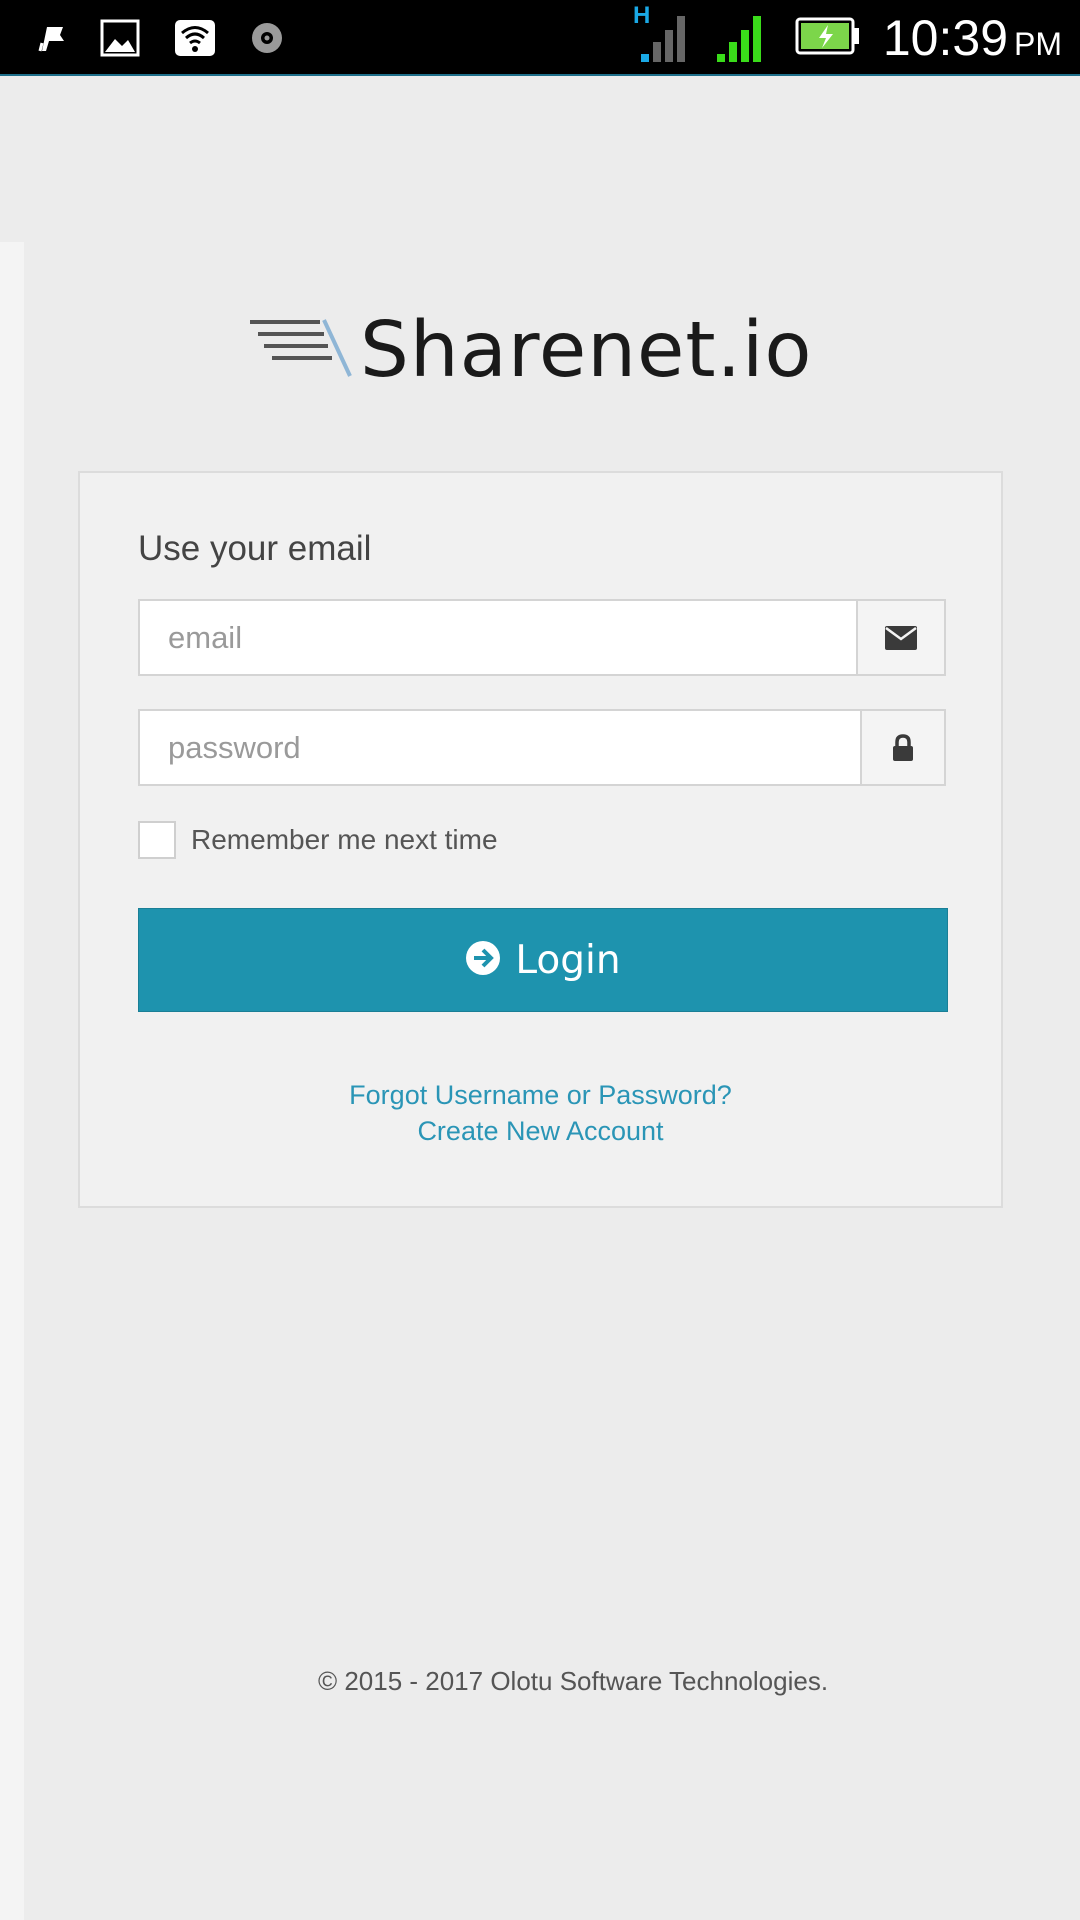 The width and height of the screenshot is (1080, 1920). Describe the element at coordinates (664, 38) in the screenshot. I see `signal-sim1-icon` at that location.